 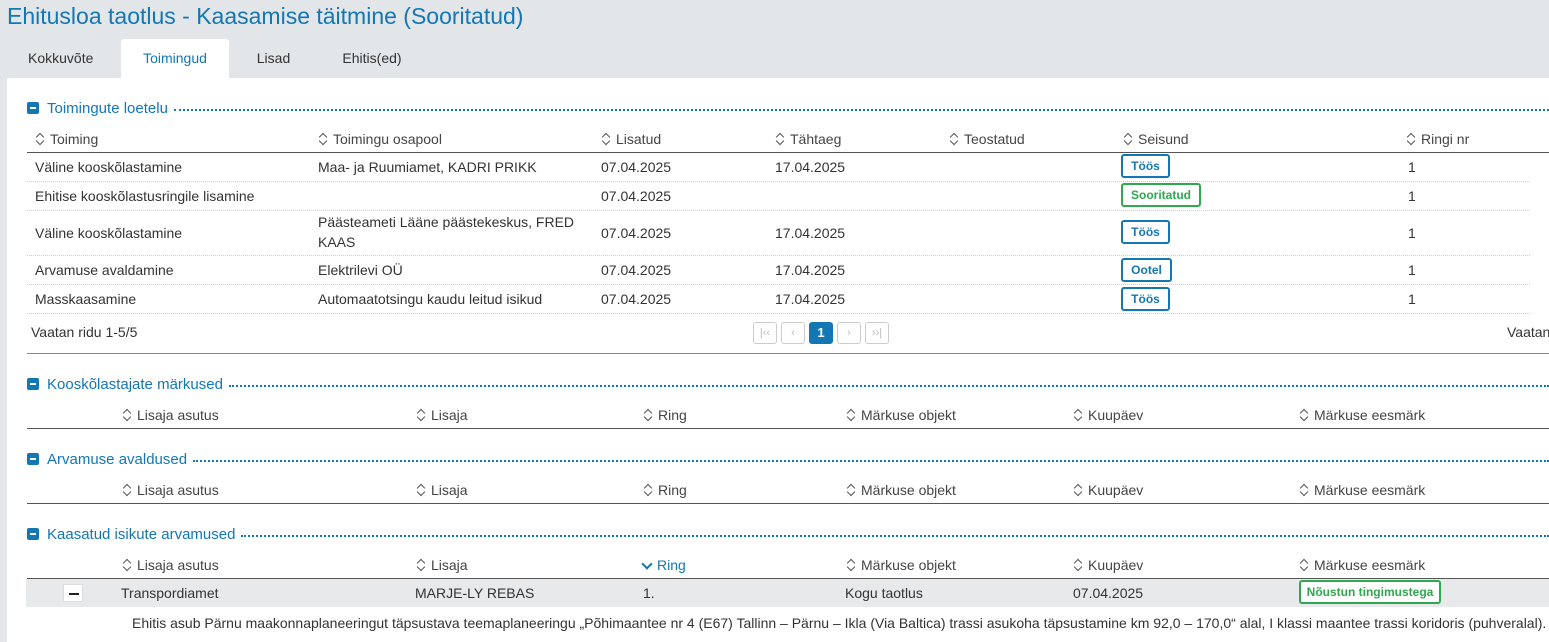 What do you see at coordinates (908, 490) in the screenshot?
I see `column-label: Märkuse objekt` at bounding box center [908, 490].